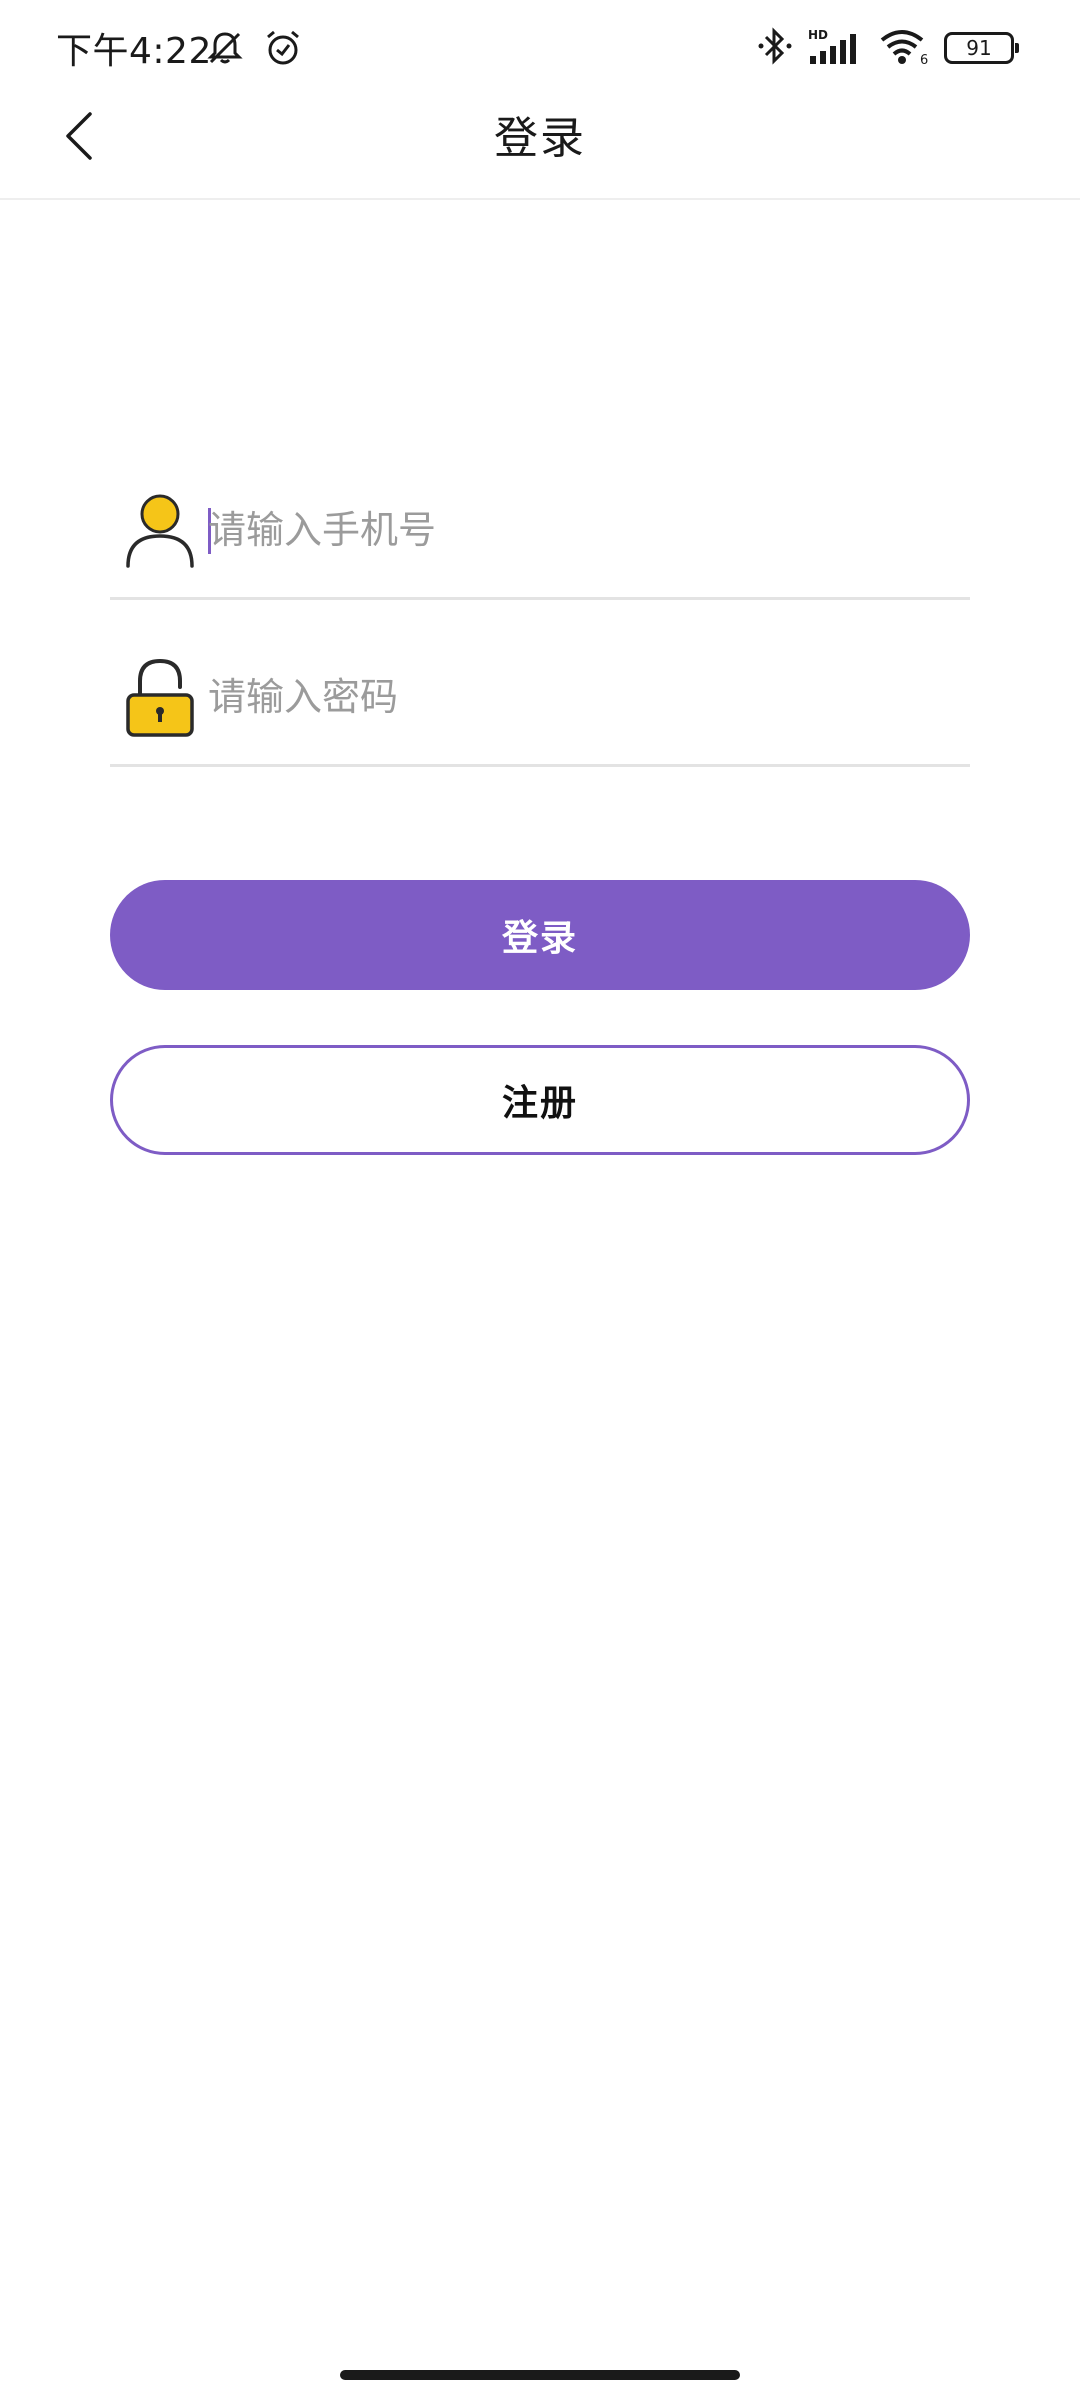 The image size is (1080, 2400). I want to click on mute-bell-icon, so click(225, 50).